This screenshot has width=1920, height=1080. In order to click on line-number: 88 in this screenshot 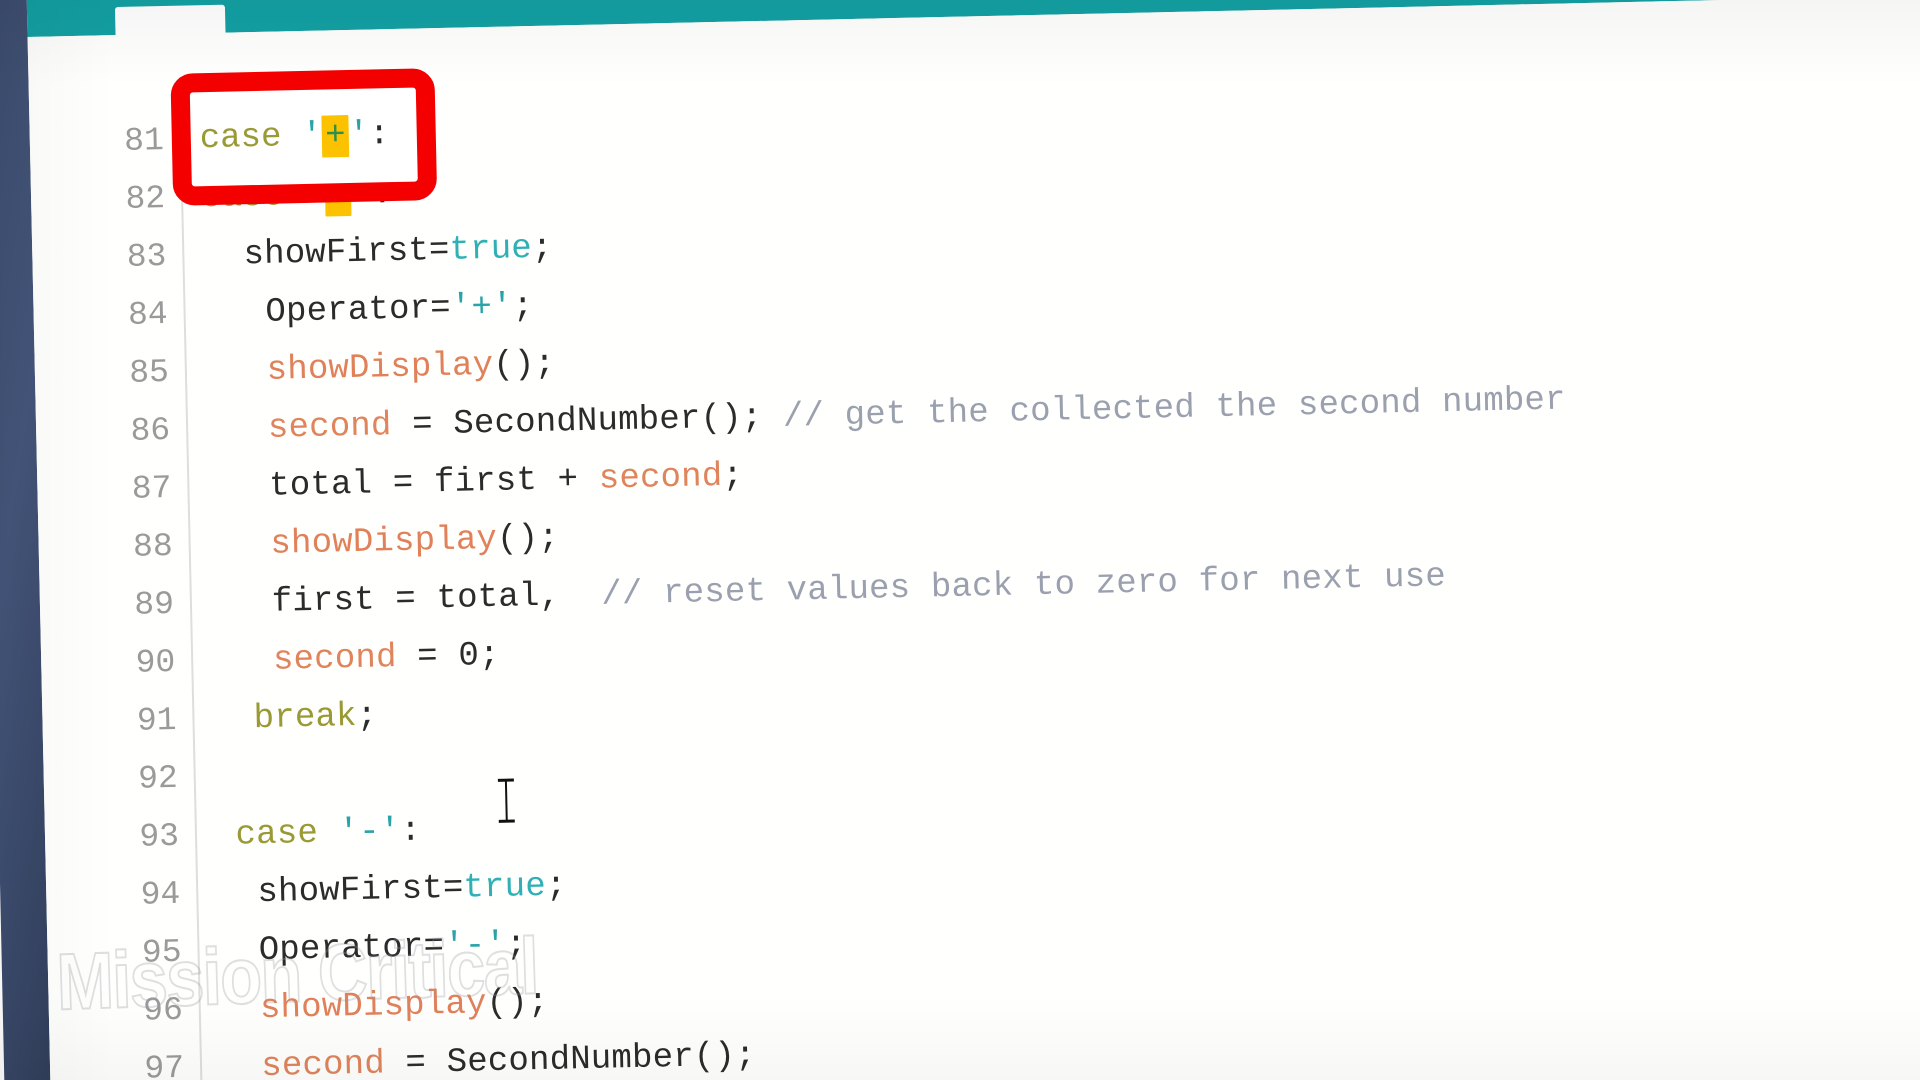, I will do `click(153, 546)`.